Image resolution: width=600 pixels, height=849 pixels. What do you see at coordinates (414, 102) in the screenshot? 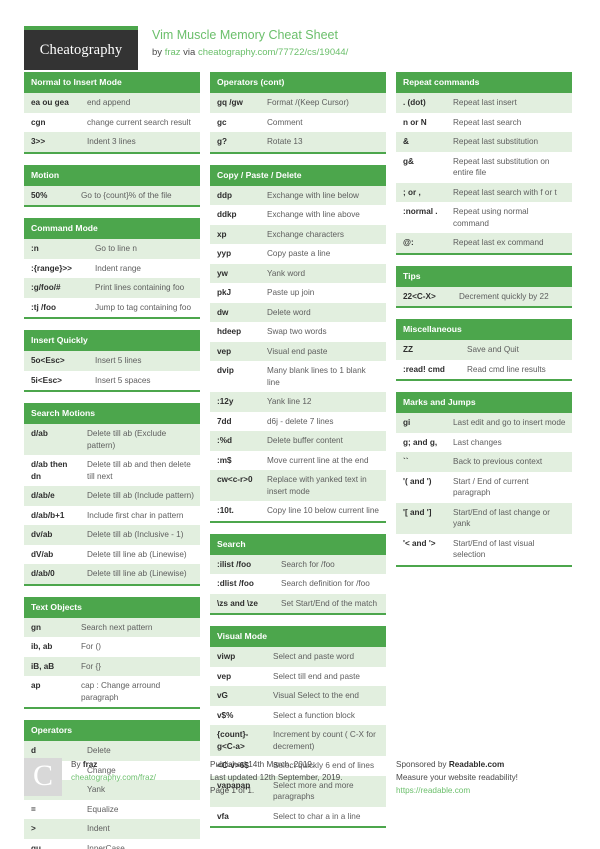
I see `row-key: . (dot)` at bounding box center [414, 102].